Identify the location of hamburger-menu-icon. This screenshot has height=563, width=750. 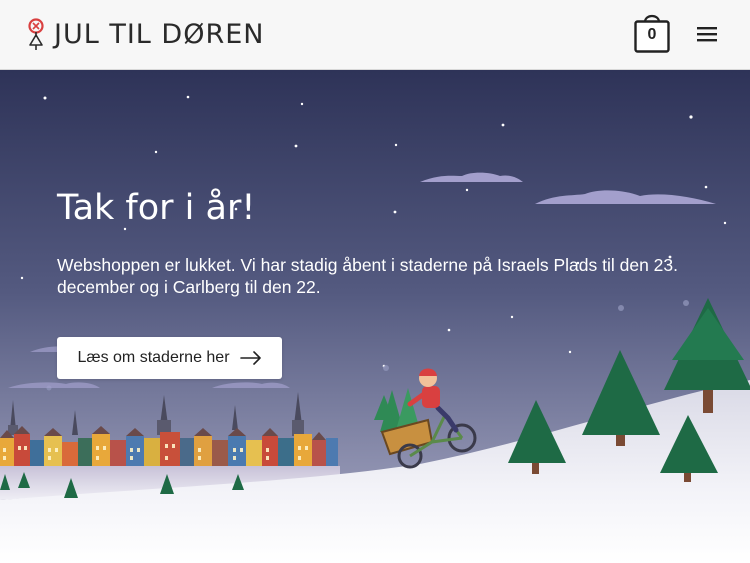
(707, 34).